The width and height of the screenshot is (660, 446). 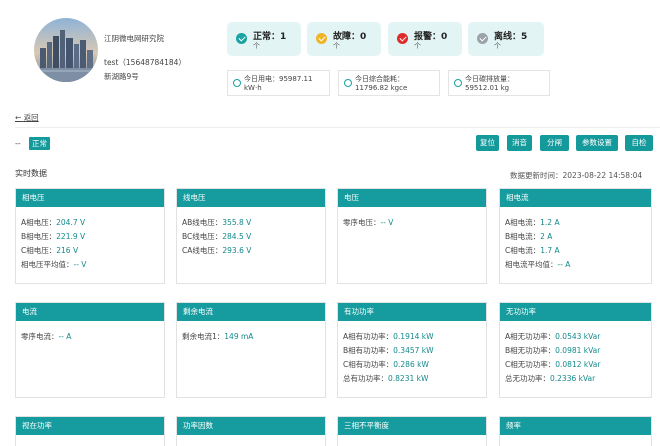 What do you see at coordinates (145, 62) in the screenshot?
I see `user-name: test（15648784184）` at bounding box center [145, 62].